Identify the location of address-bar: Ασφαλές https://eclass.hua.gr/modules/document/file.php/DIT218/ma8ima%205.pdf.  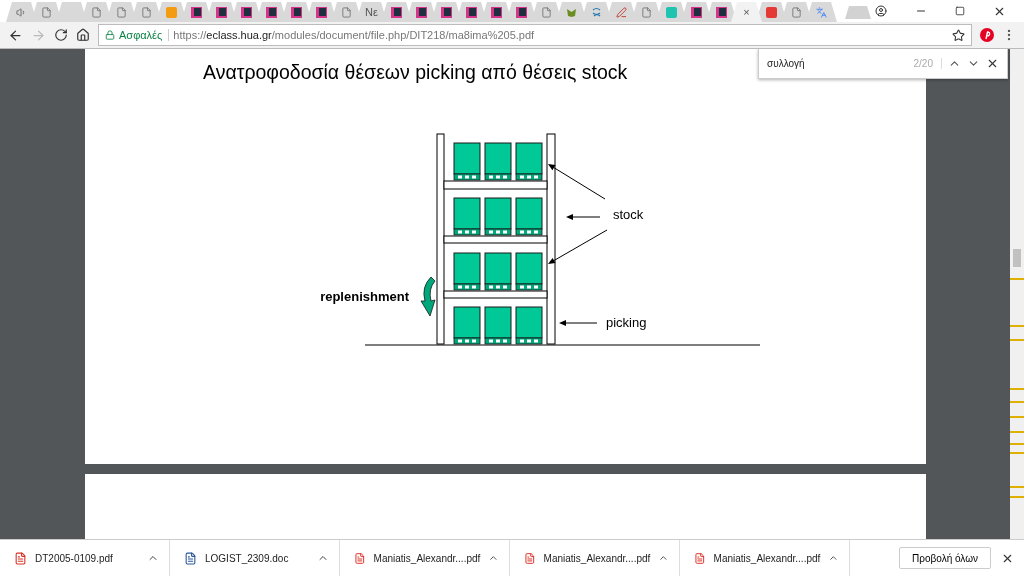
(535, 35).